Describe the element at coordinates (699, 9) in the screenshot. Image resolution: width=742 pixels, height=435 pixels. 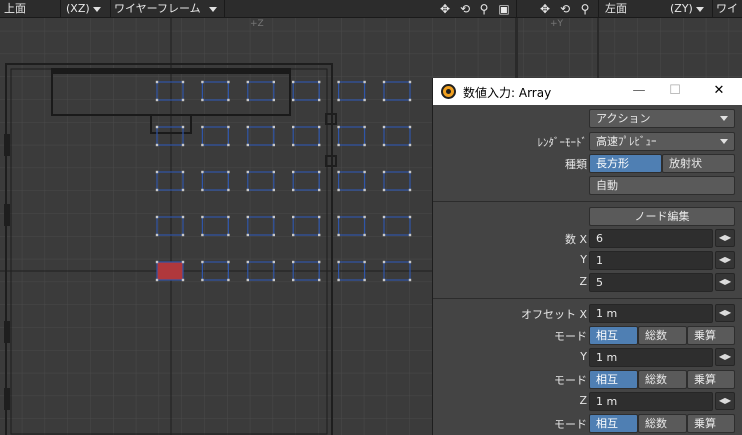
I see `chevron-down-icon` at that location.